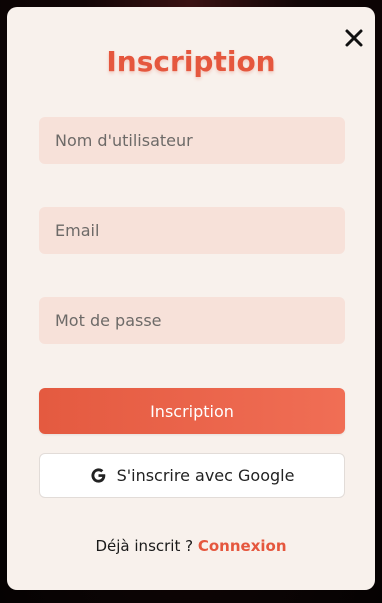 The height and width of the screenshot is (603, 382). Describe the element at coordinates (108, 320) in the screenshot. I see `password-placeholder: Mot de passe` at that location.